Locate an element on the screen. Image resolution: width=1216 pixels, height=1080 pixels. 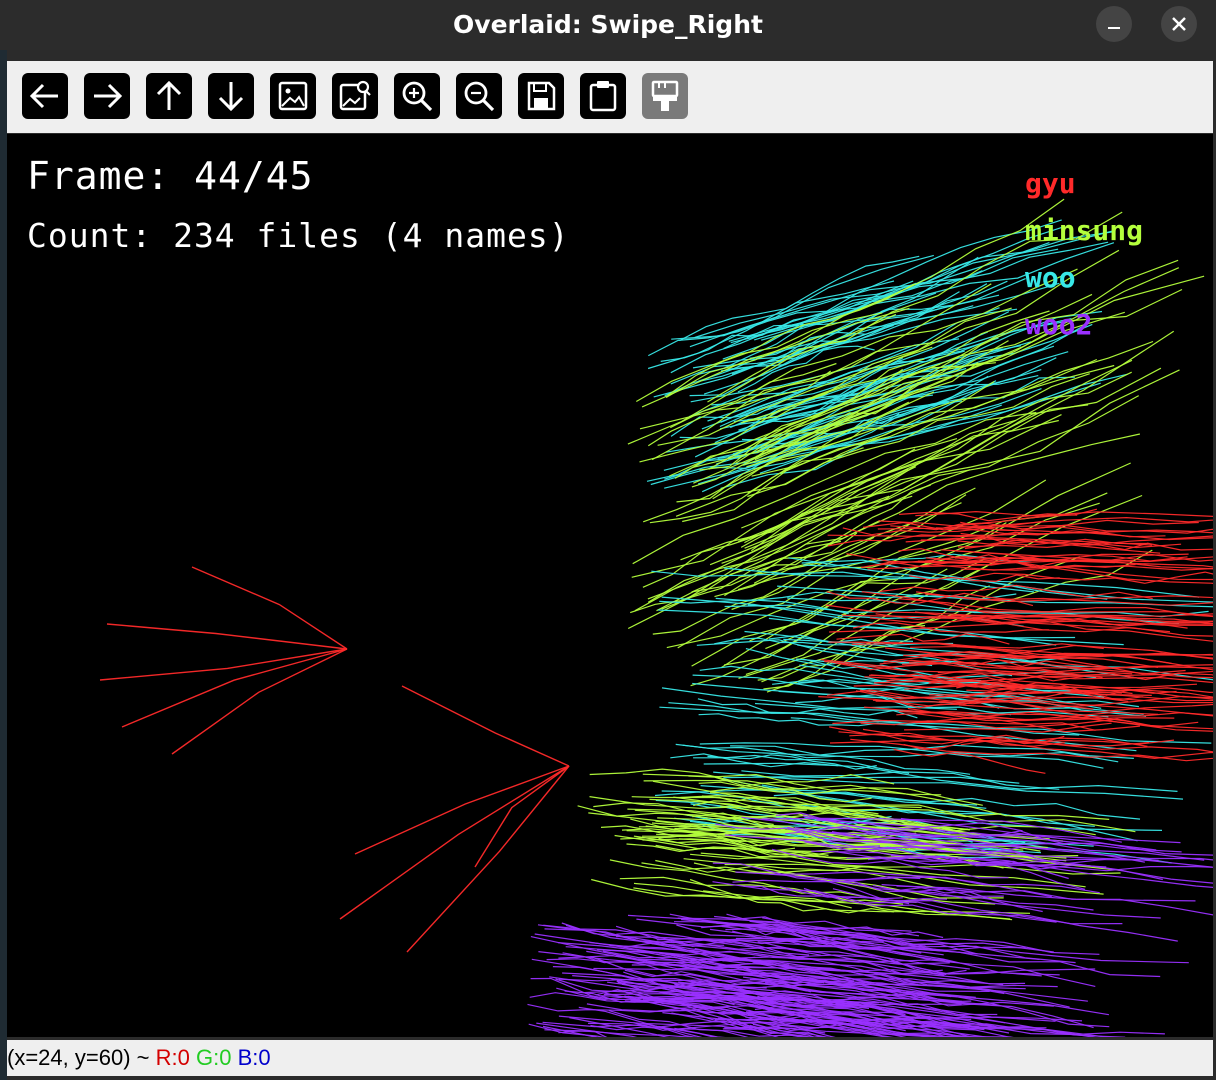
title-bar: Overlaid: Swipe_Right is located at coordinates (608, 25).